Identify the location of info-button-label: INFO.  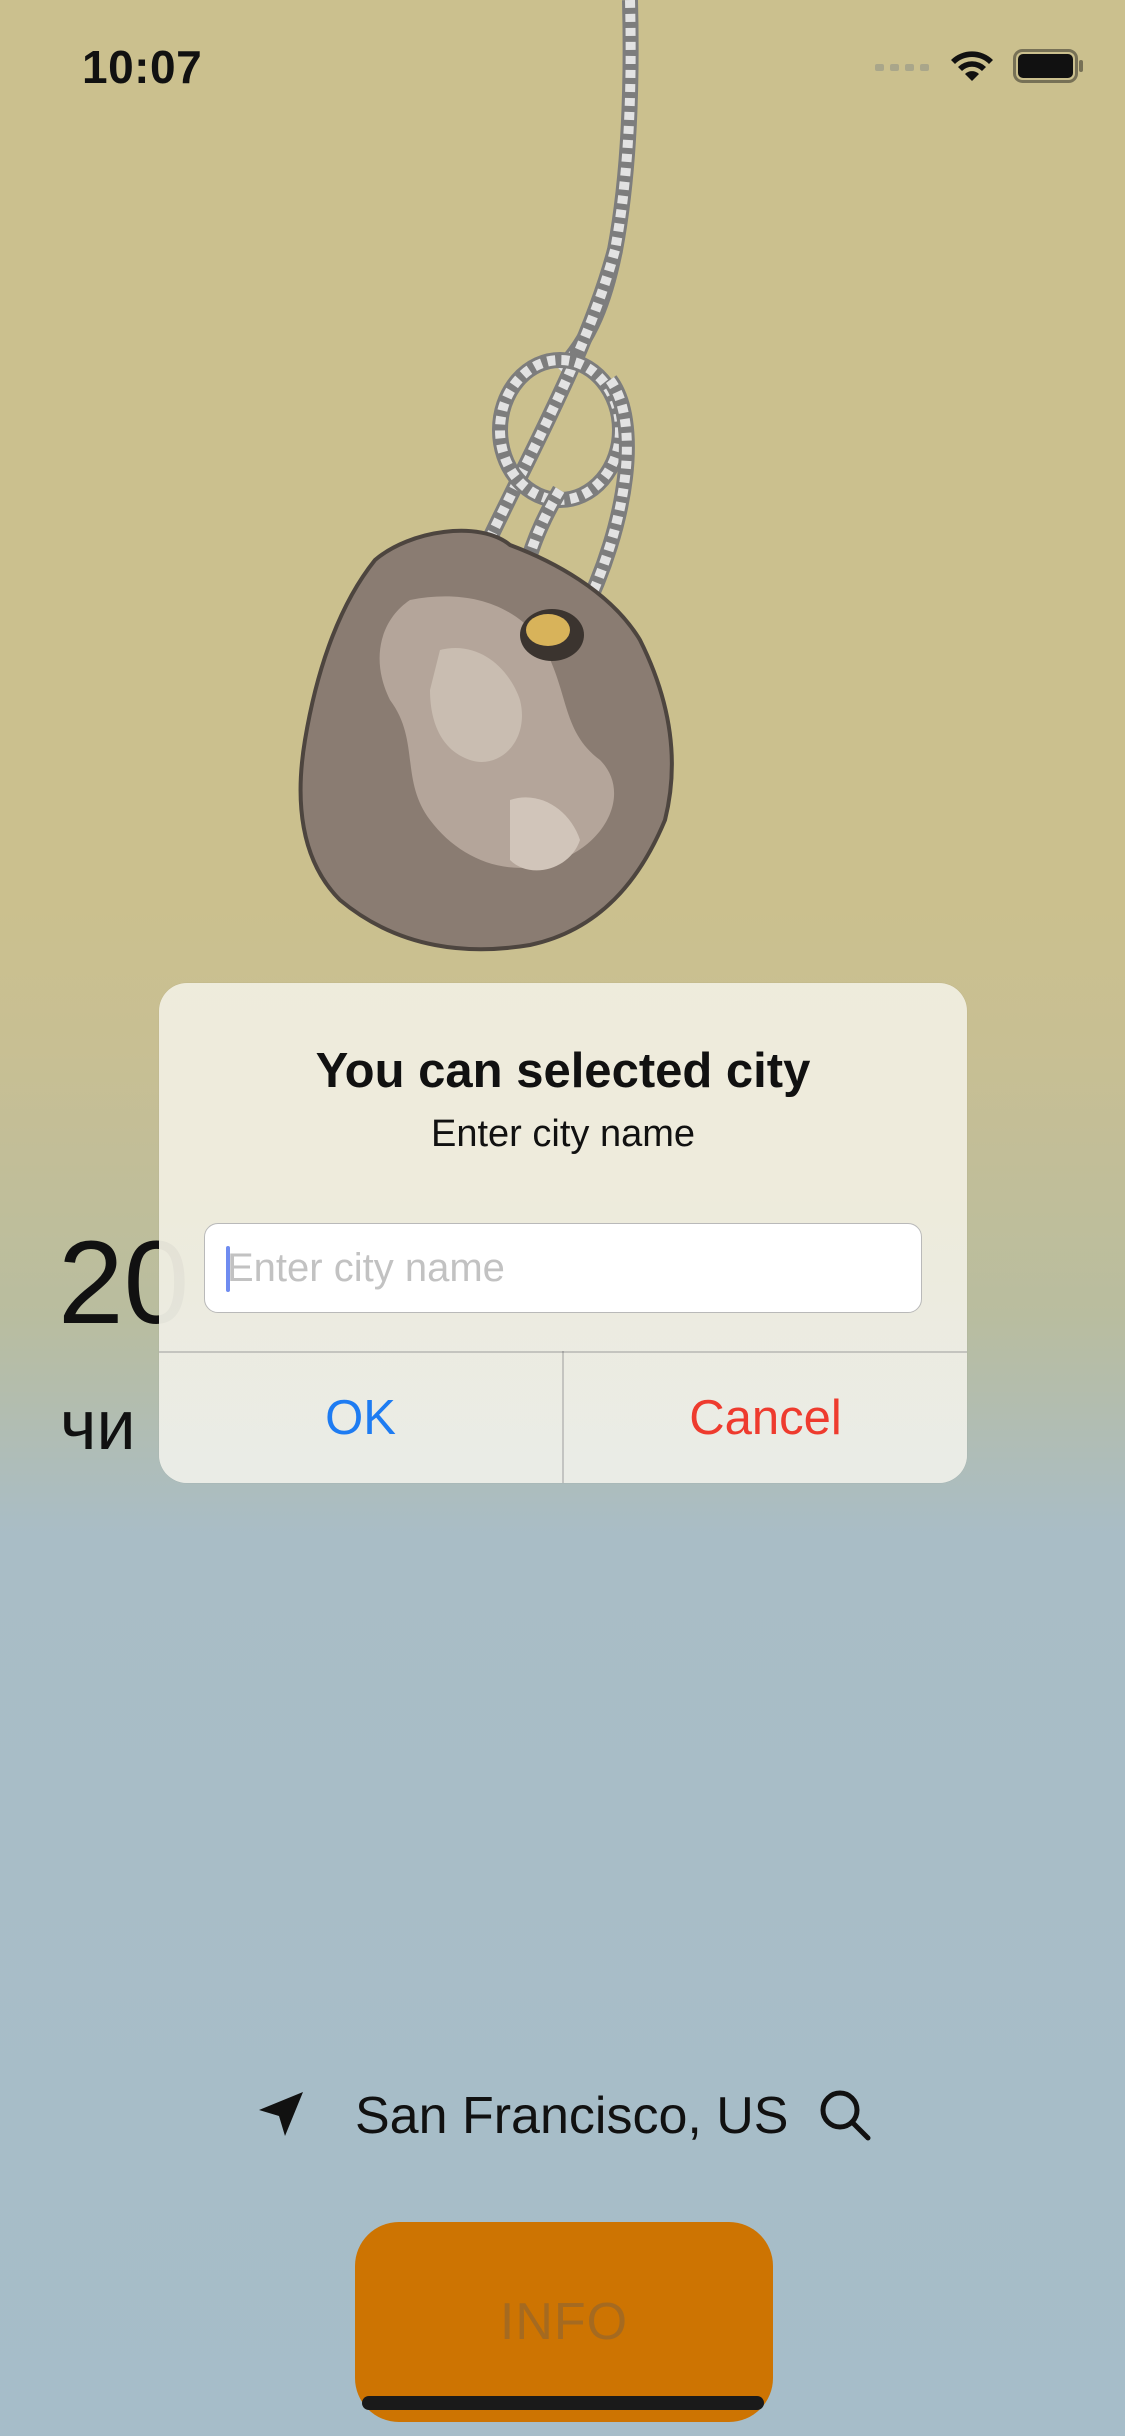
(564, 2322).